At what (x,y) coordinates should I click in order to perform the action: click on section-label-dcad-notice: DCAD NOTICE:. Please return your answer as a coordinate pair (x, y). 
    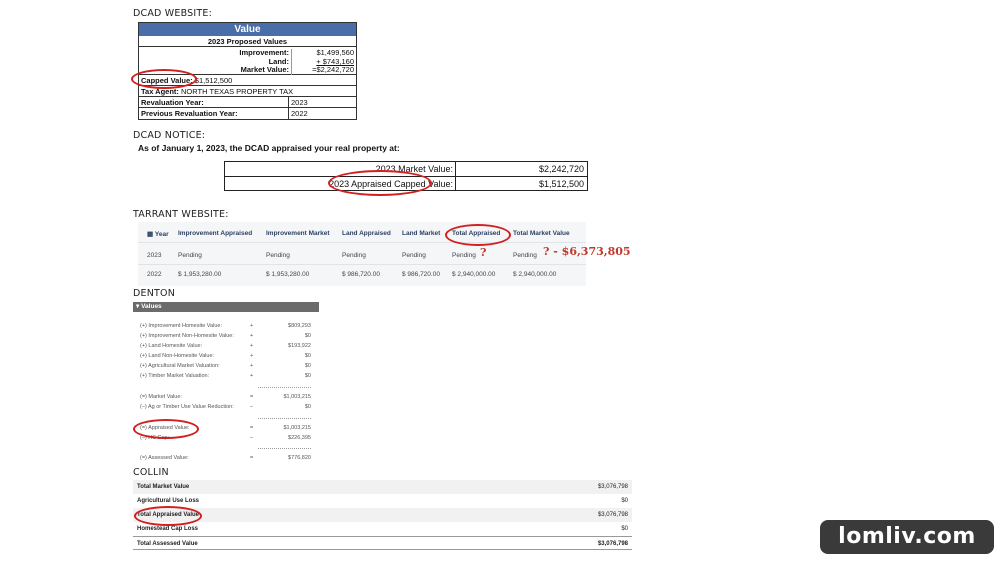
    Looking at the image, I should click on (169, 135).